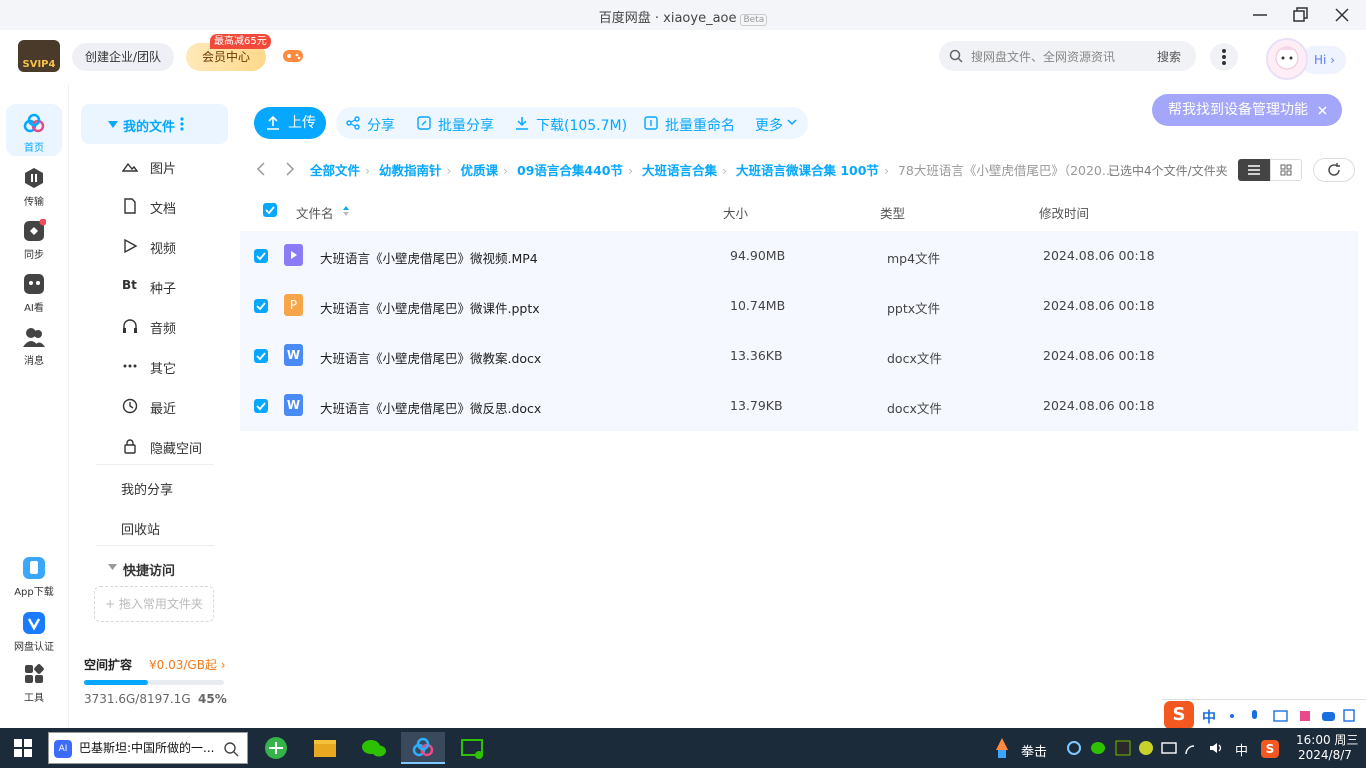  I want to click on sidebar-item-recent: 最近, so click(163, 407).